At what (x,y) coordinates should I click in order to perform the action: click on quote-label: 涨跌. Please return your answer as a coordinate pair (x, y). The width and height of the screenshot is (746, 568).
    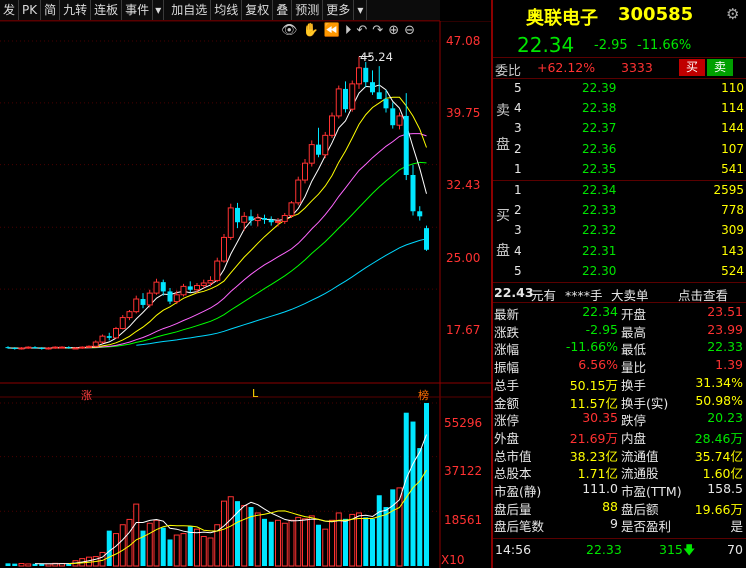
    Looking at the image, I should click on (507, 332).